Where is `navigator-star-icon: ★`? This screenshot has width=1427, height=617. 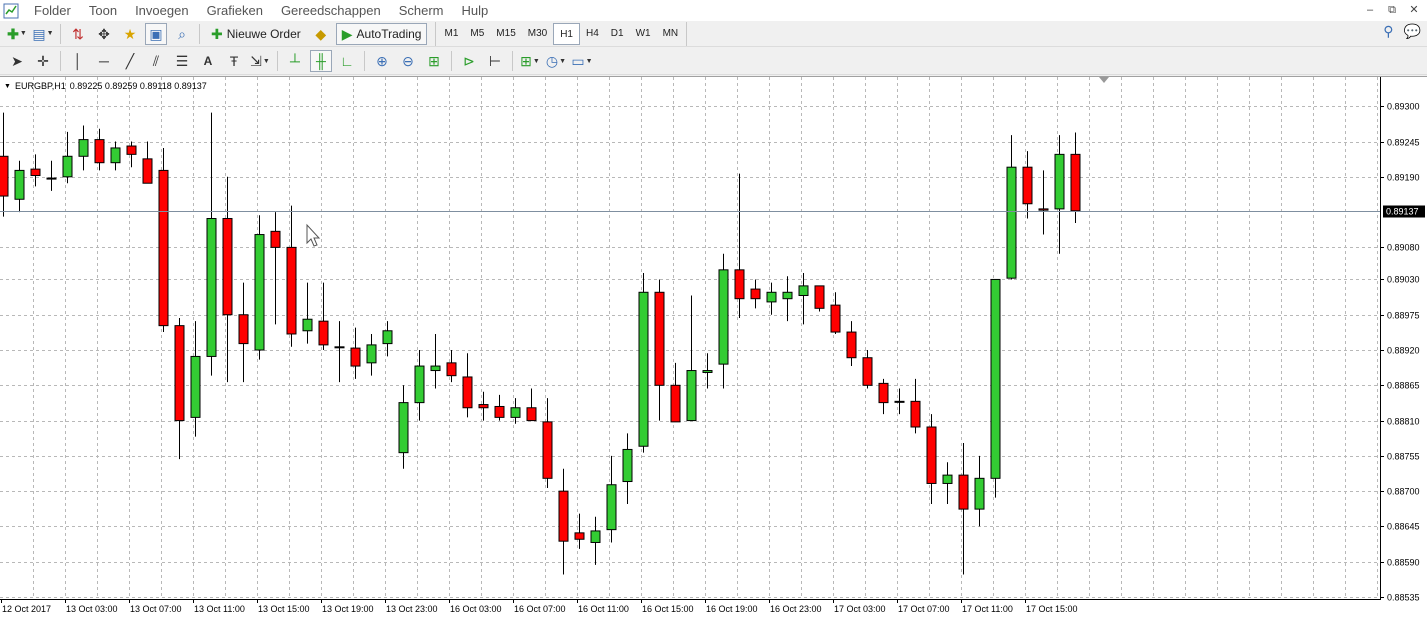 navigator-star-icon: ★ is located at coordinates (130, 33).